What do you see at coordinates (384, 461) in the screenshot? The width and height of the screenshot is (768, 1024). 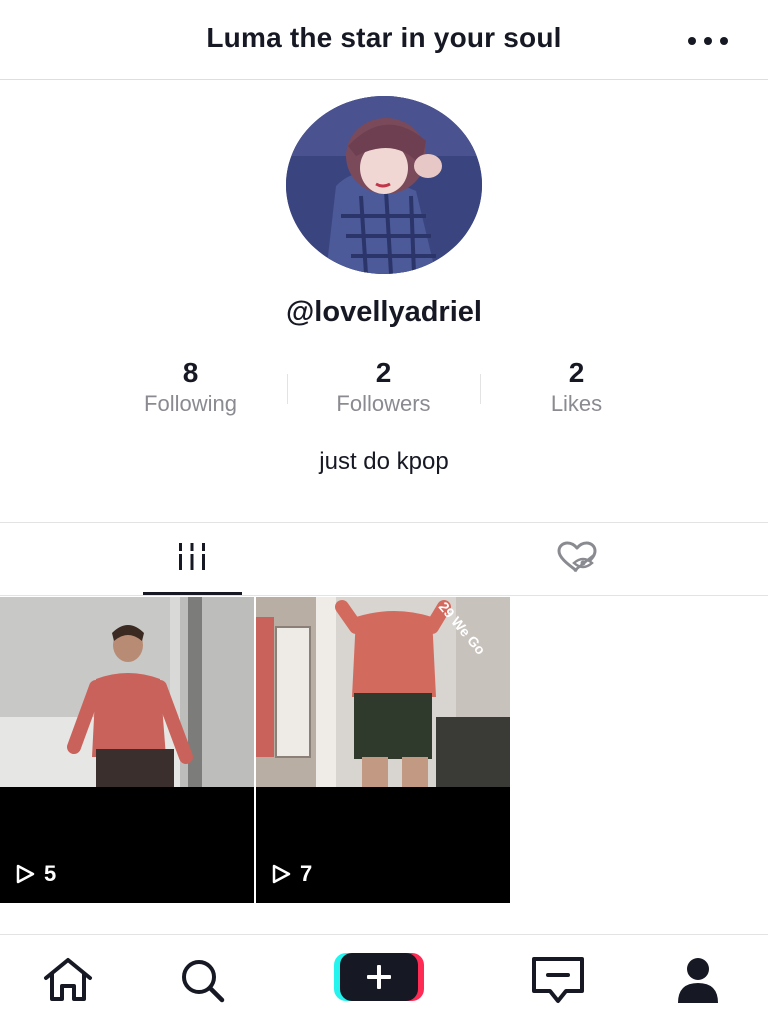 I see `profile-bio: just do kpop` at bounding box center [384, 461].